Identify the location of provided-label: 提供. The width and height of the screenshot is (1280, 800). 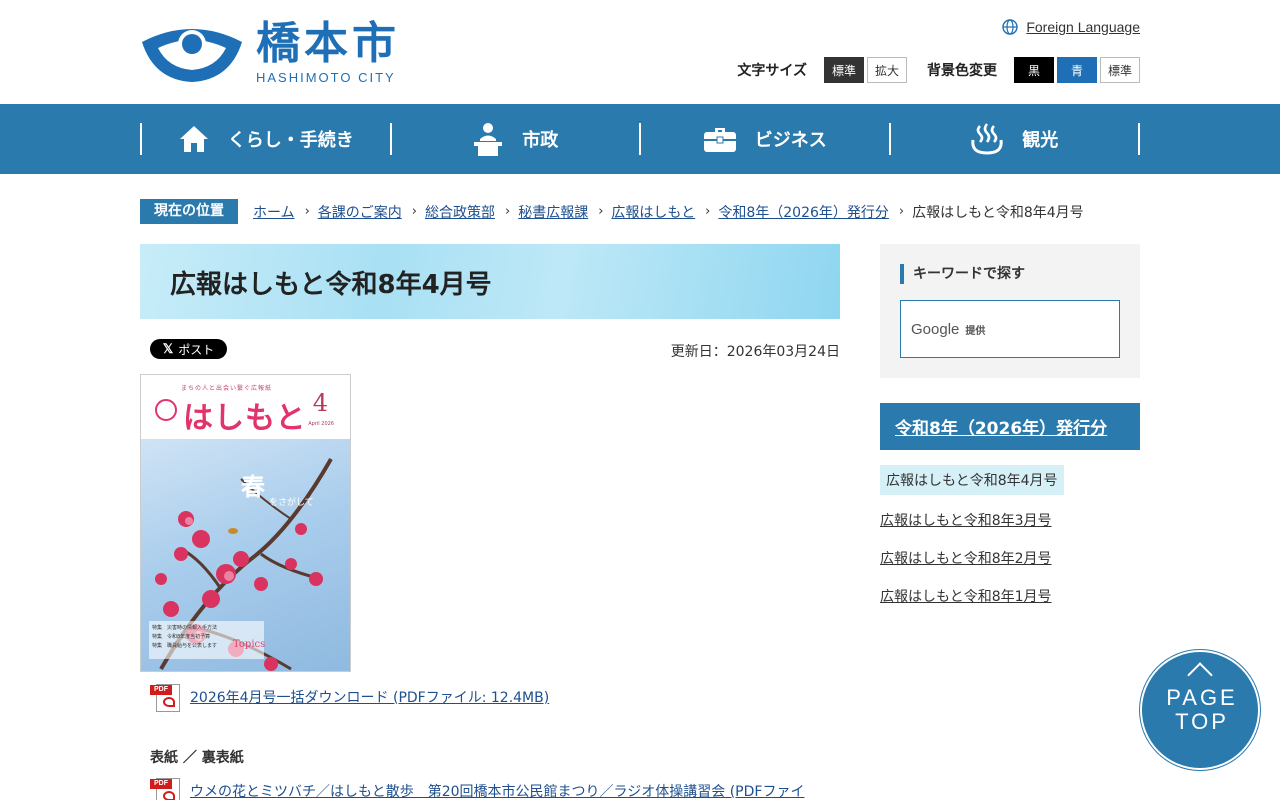
(975, 331).